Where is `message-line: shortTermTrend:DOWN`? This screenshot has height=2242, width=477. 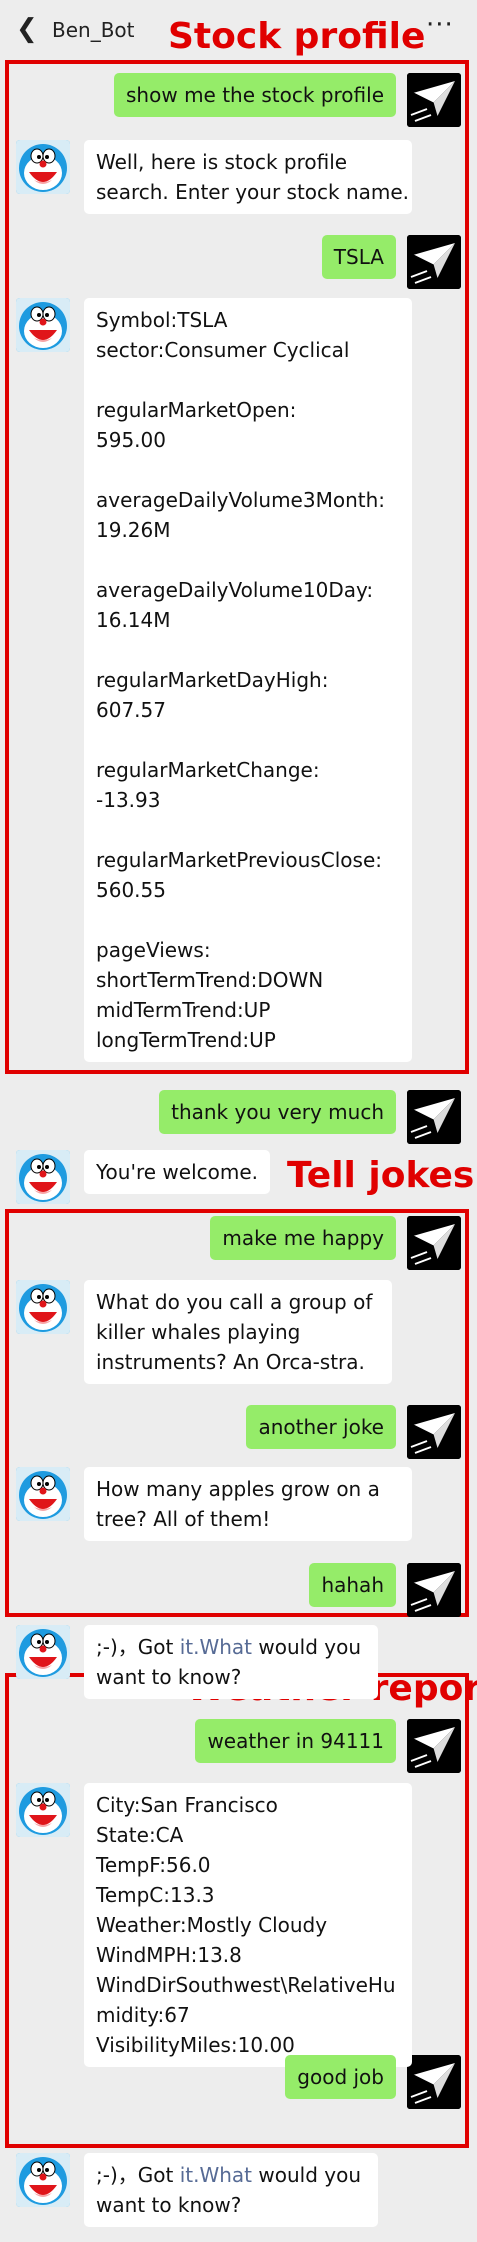
message-line: shortTermTrend:DOWN is located at coordinates (210, 980).